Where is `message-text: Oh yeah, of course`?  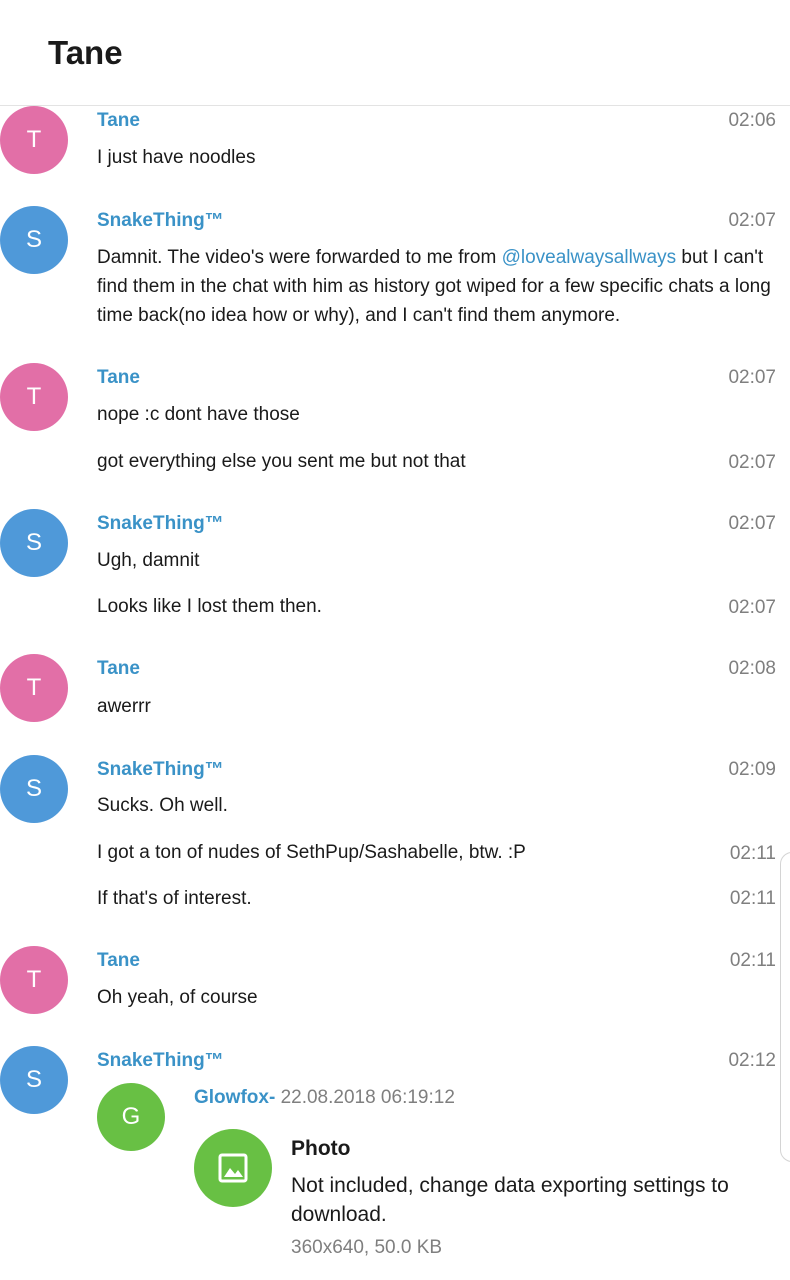 message-text: Oh yeah, of course is located at coordinates (177, 997).